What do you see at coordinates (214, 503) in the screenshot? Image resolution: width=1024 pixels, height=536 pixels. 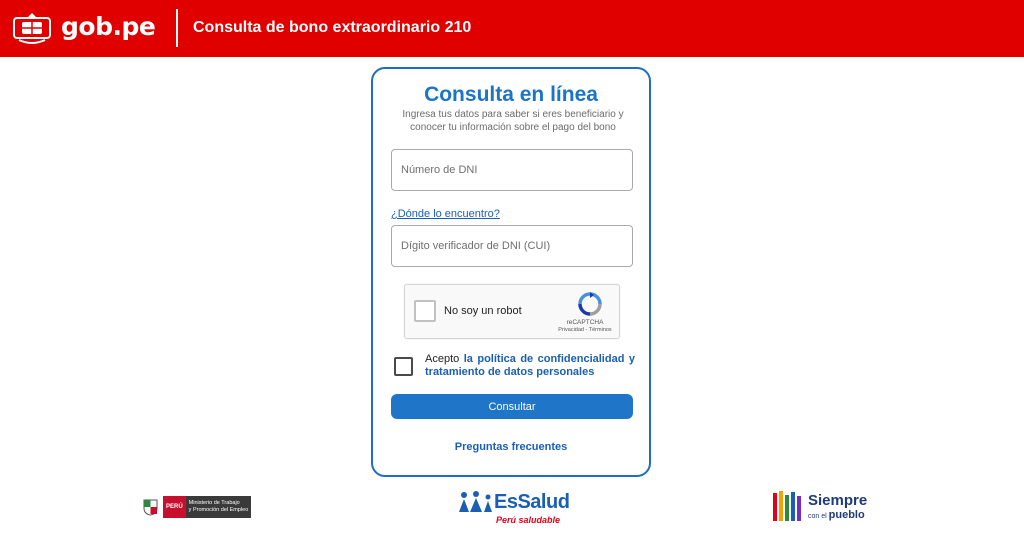 I see `mintra-name-line1: Ministerio de Trabajo` at bounding box center [214, 503].